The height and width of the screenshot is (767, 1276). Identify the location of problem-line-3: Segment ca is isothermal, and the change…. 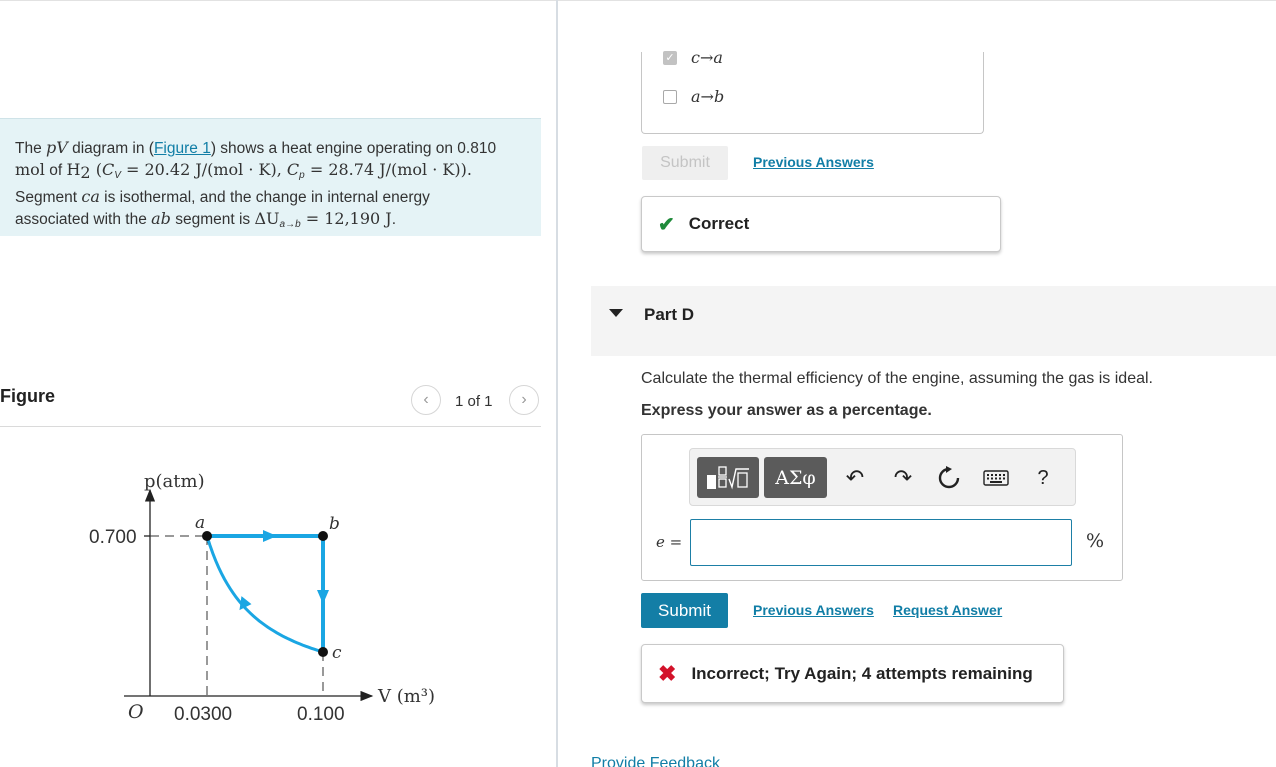
(222, 196).